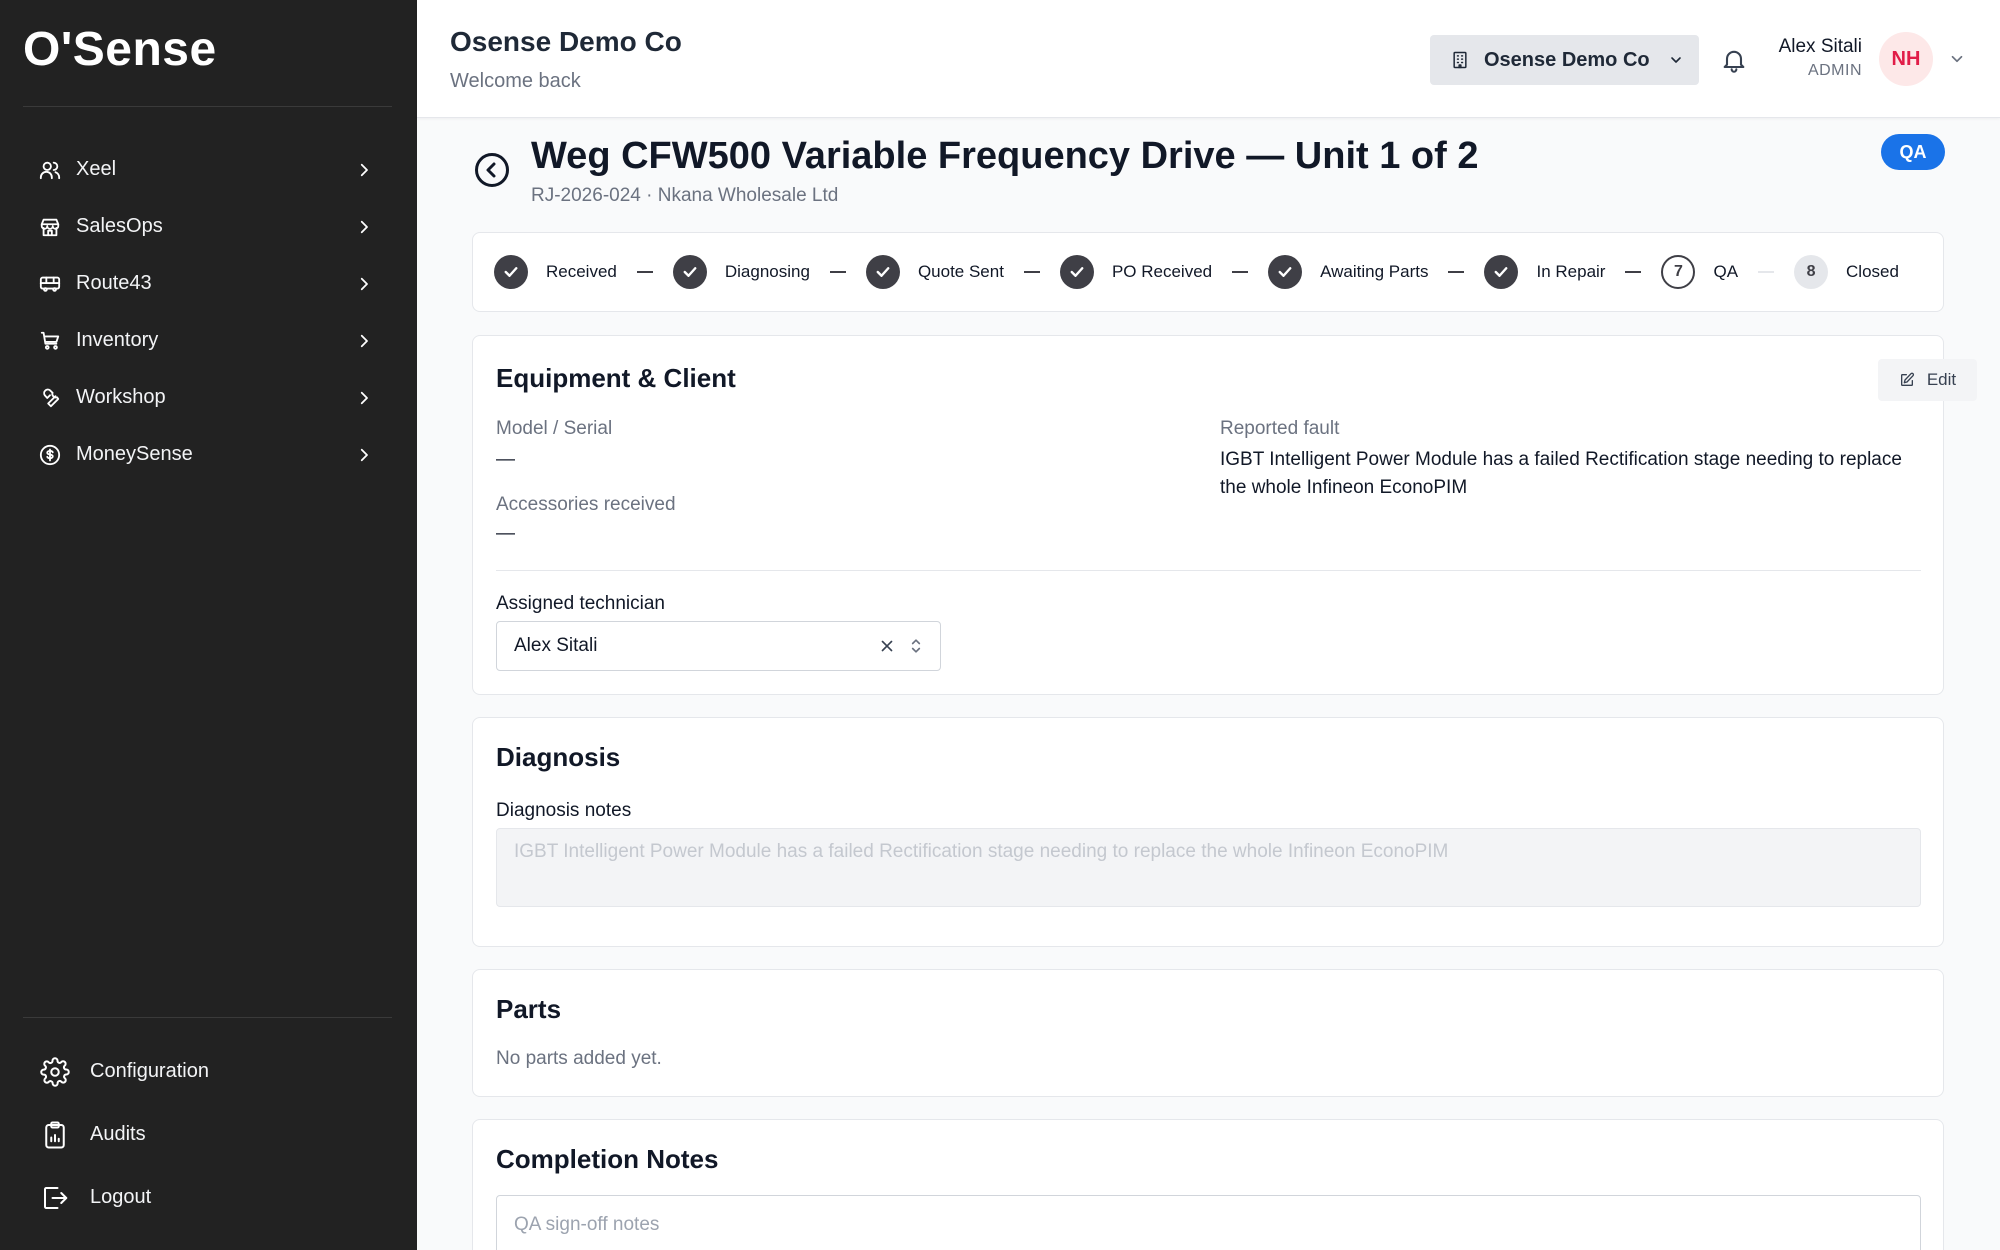 The width and height of the screenshot is (2000, 1250). What do you see at coordinates (1162, 271) in the screenshot?
I see `step-label: PO Received` at bounding box center [1162, 271].